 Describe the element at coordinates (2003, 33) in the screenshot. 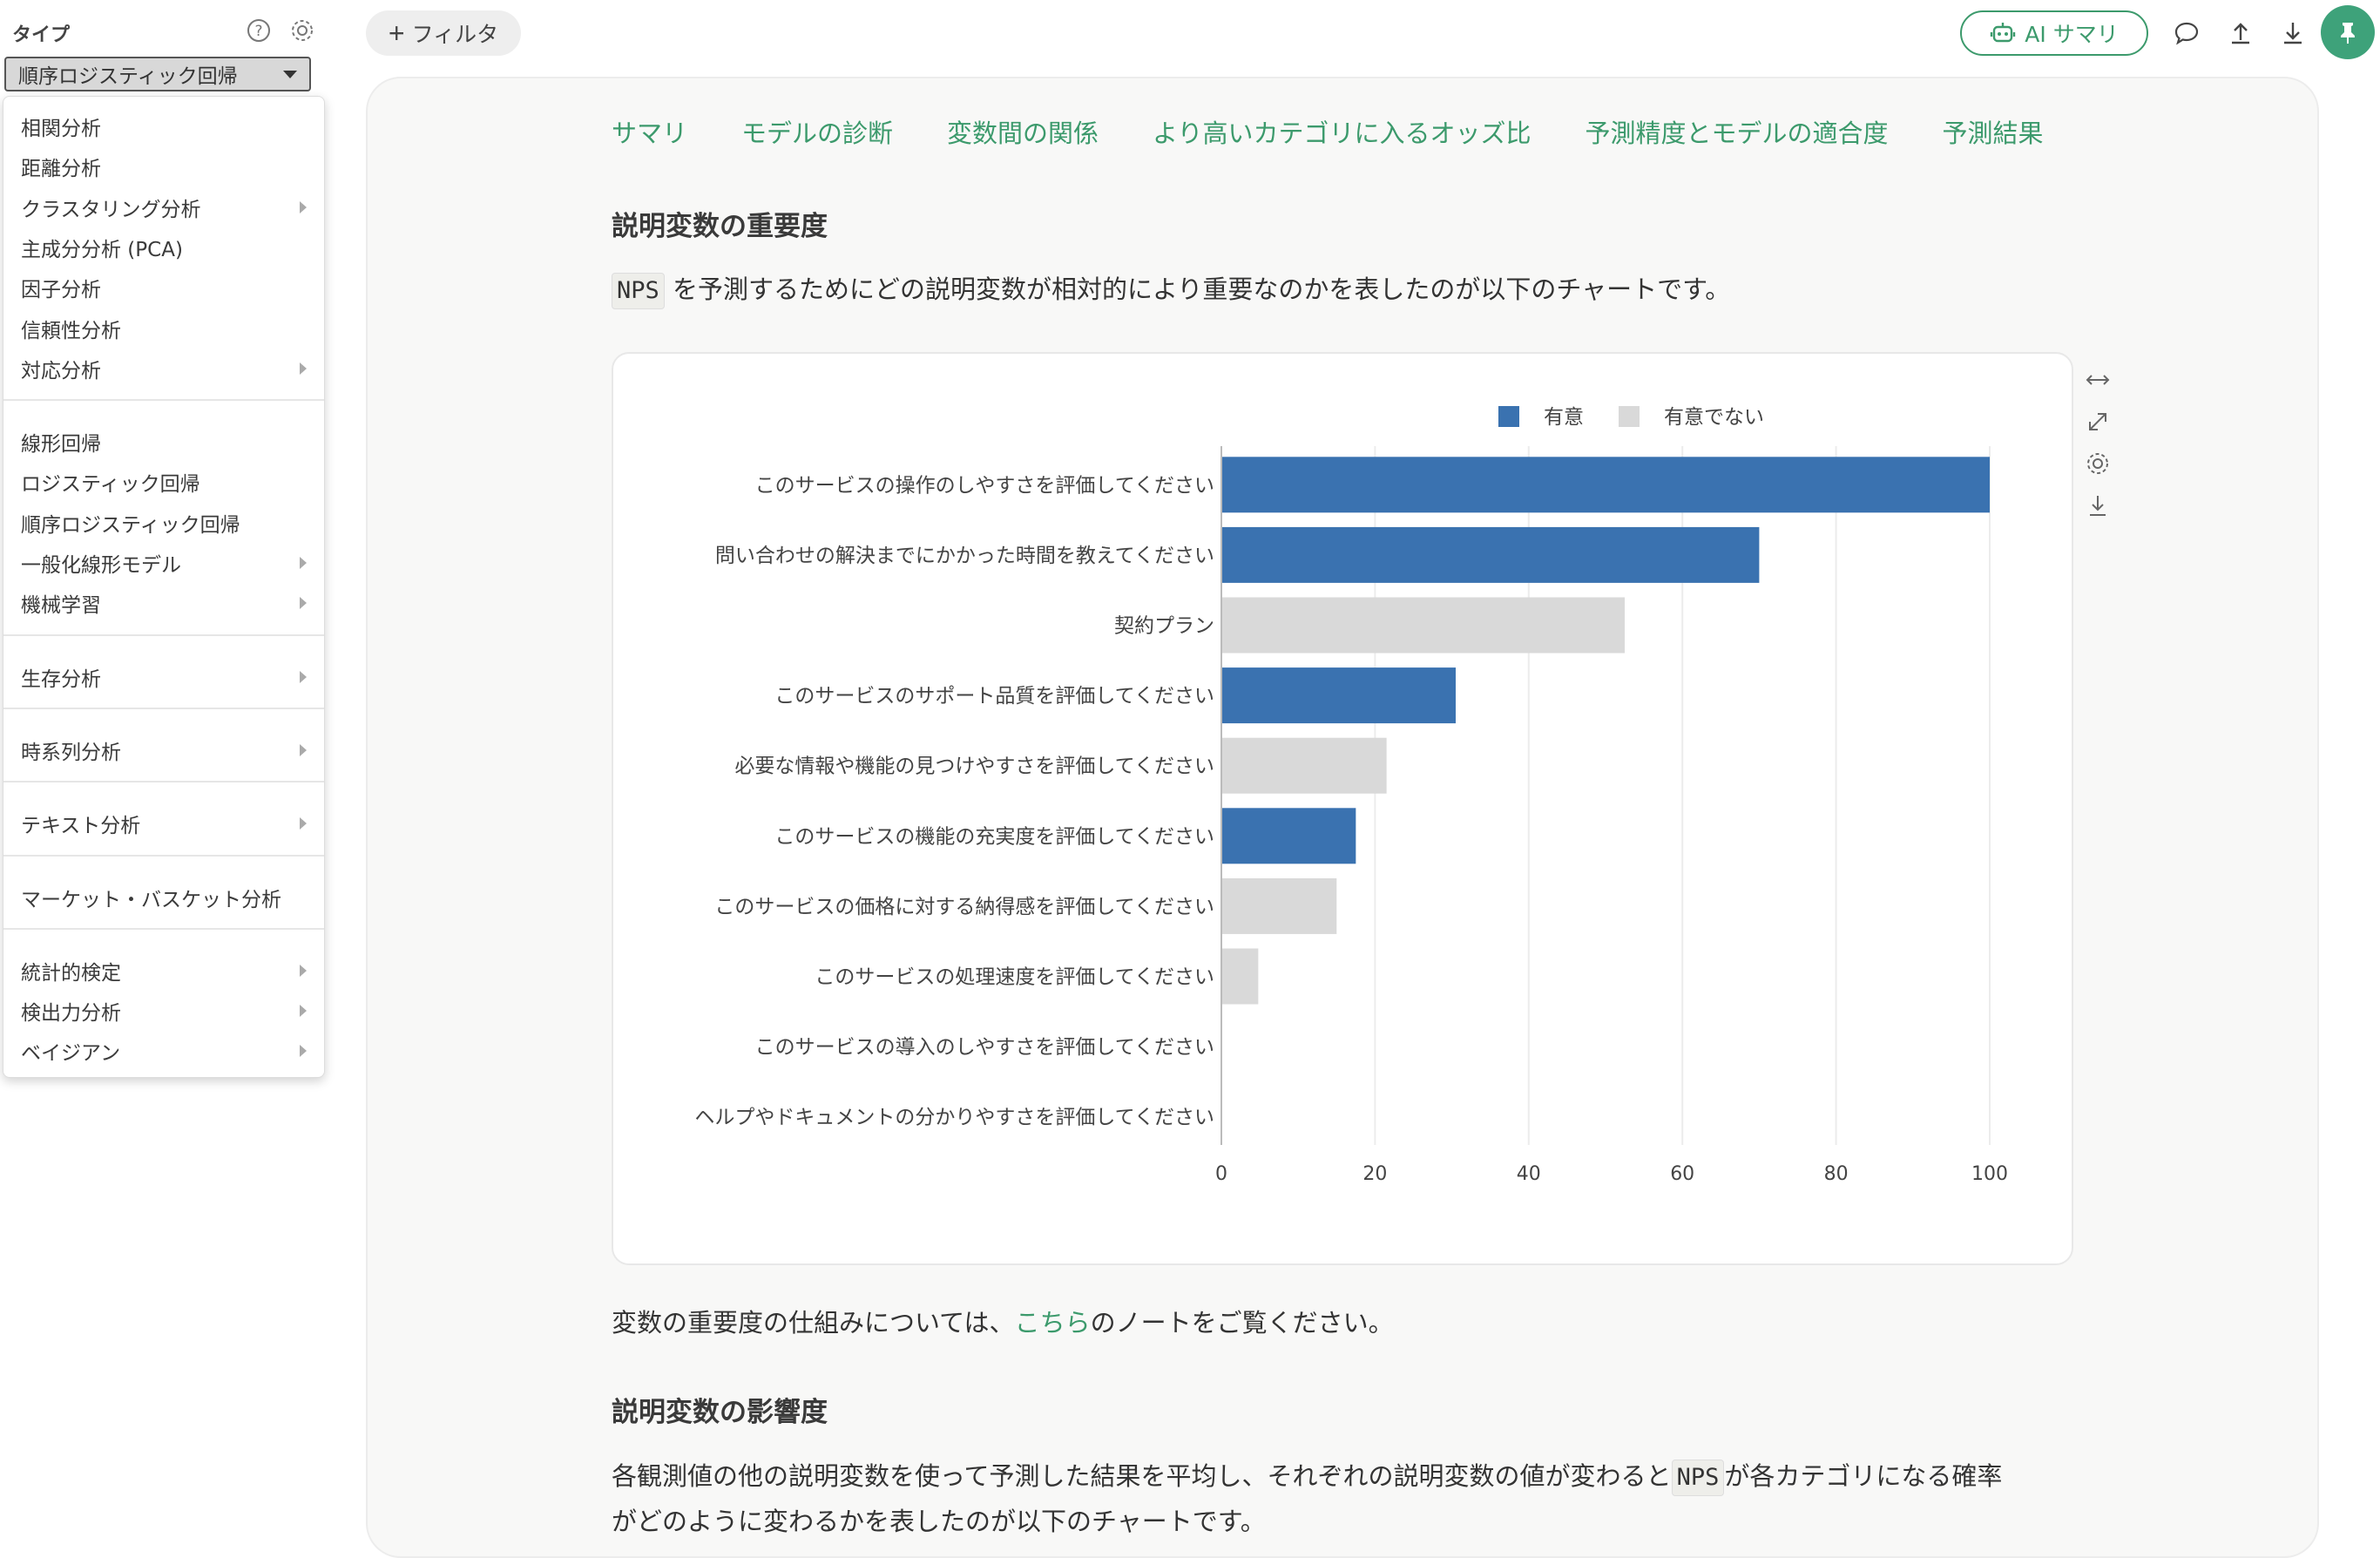

I see `robot-icon` at that location.